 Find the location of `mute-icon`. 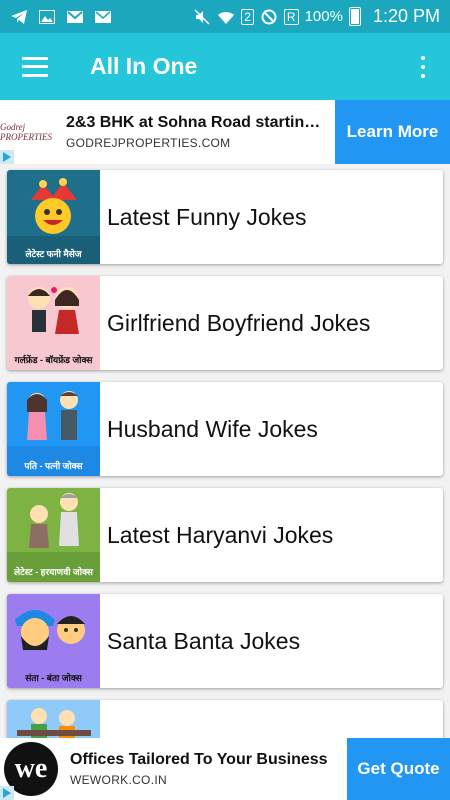

mute-icon is located at coordinates (202, 16).